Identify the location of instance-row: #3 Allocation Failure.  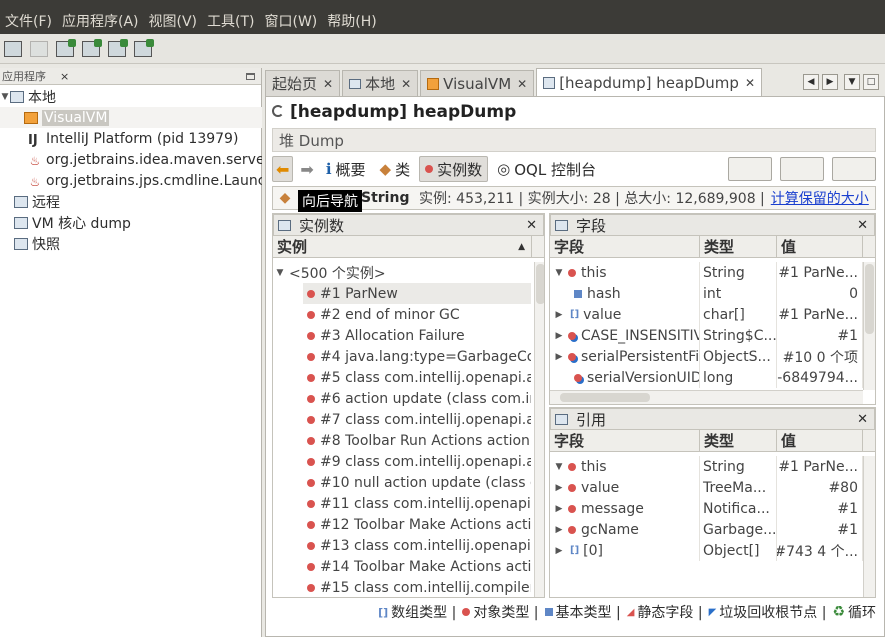
(417, 335).